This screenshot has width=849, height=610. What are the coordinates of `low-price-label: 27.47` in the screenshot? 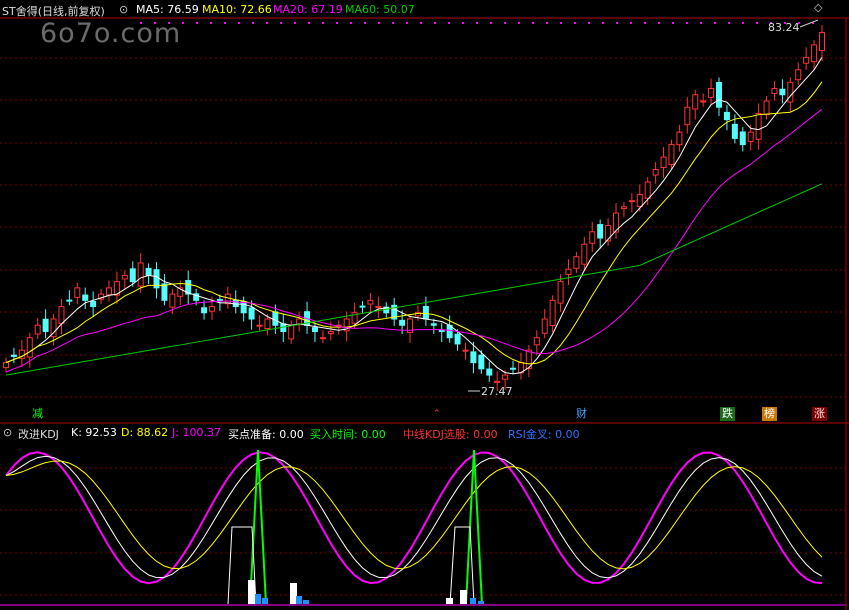 It's located at (497, 391).